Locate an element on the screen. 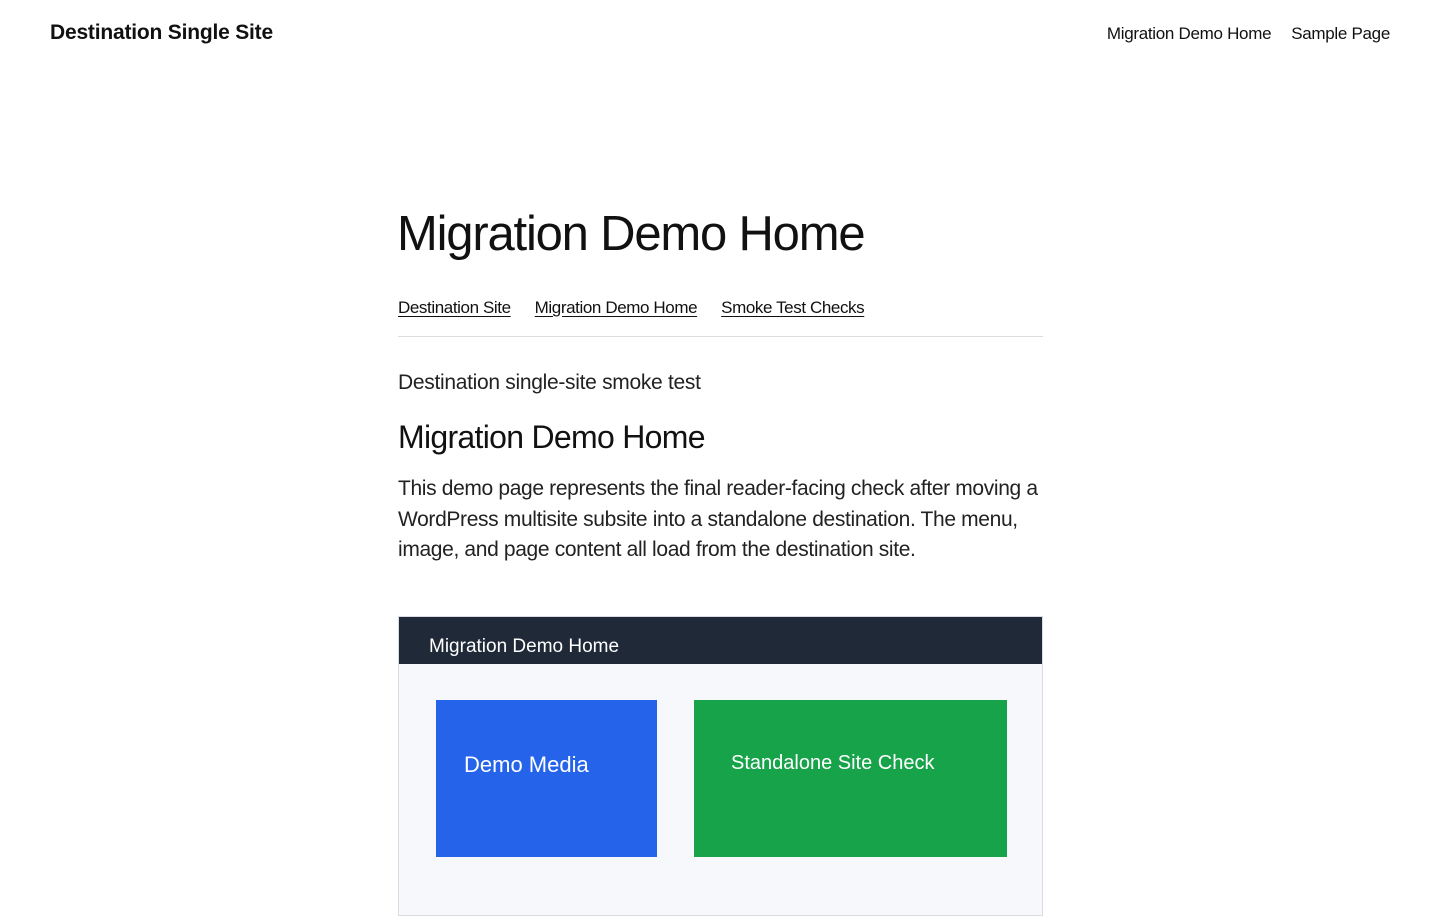 The height and width of the screenshot is (916, 1440). standalone-site-check-label: Standalone Site Check is located at coordinates (833, 763).